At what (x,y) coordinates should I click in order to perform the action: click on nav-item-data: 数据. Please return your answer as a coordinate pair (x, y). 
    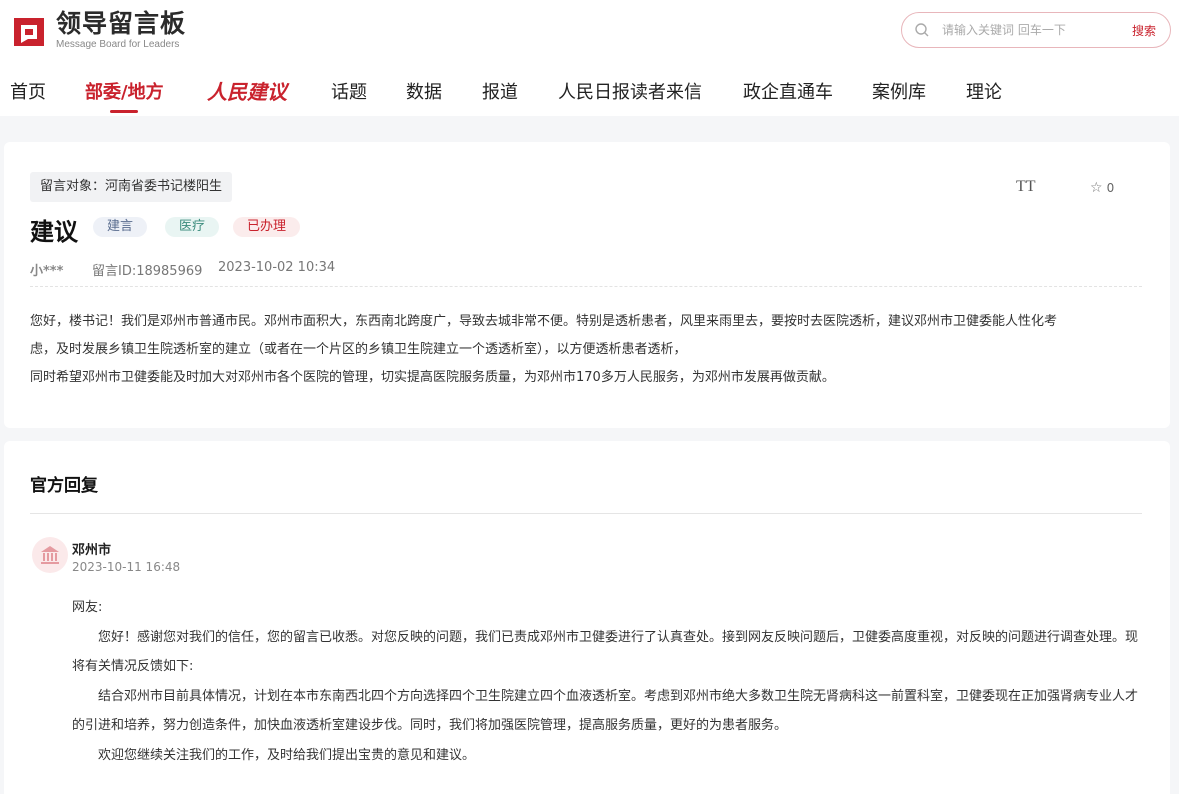
    Looking at the image, I should click on (424, 91).